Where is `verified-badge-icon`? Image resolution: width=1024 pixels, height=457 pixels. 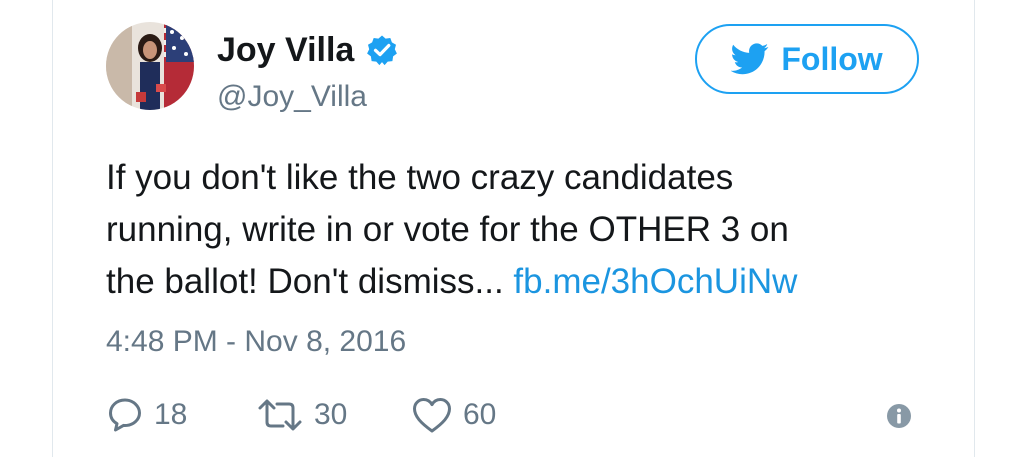
verified-badge-icon is located at coordinates (382, 50).